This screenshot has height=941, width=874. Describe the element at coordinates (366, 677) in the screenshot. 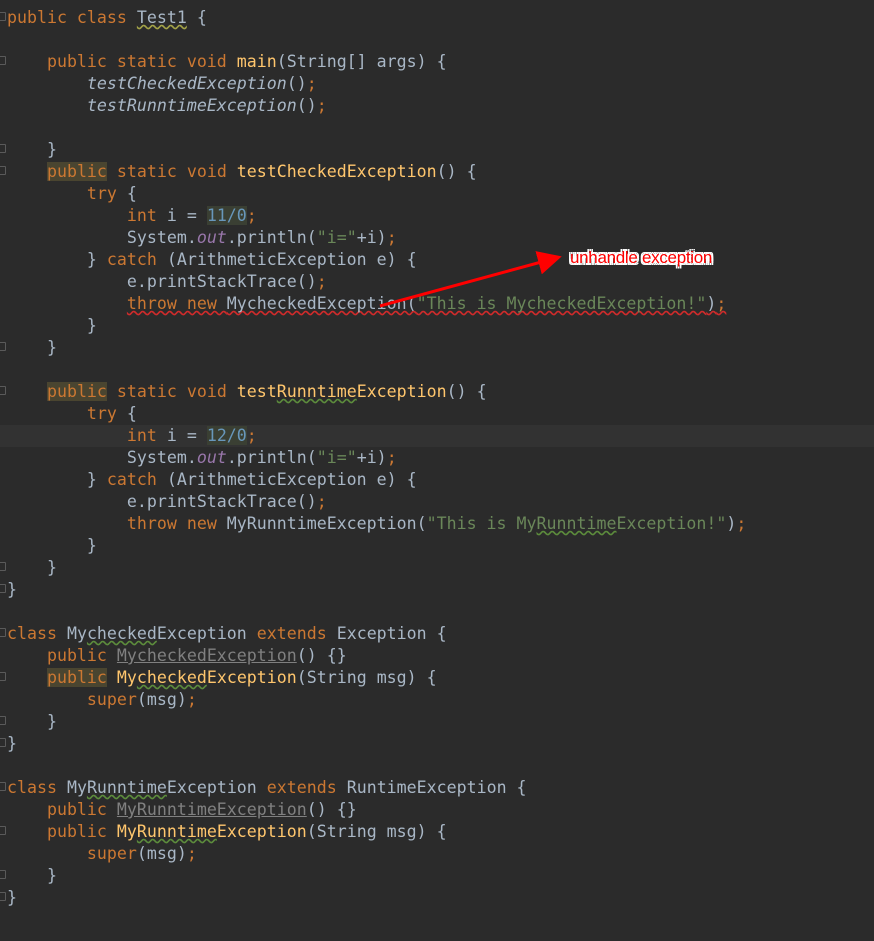

I see `code-token: (String msg) {` at that location.